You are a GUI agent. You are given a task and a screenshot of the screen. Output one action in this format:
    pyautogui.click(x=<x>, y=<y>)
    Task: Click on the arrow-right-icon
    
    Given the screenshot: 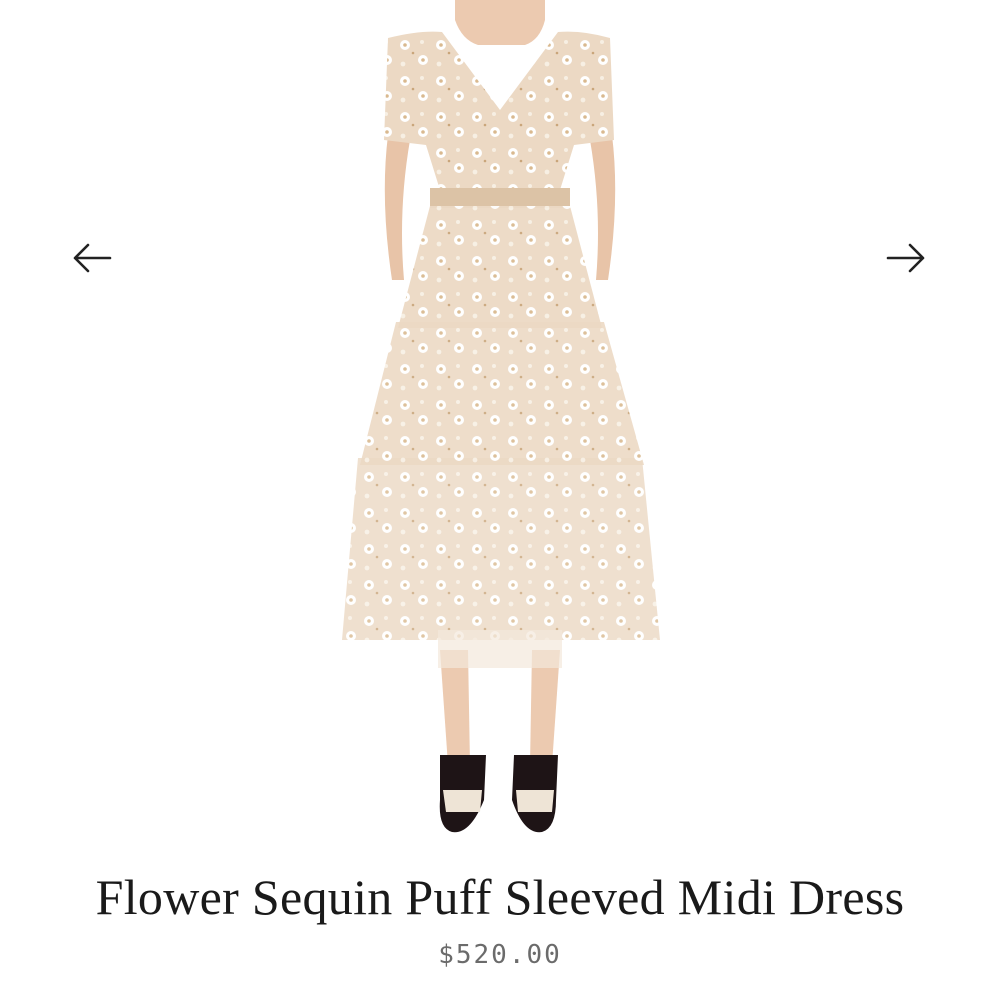 What is the action you would take?
    pyautogui.click(x=905, y=258)
    